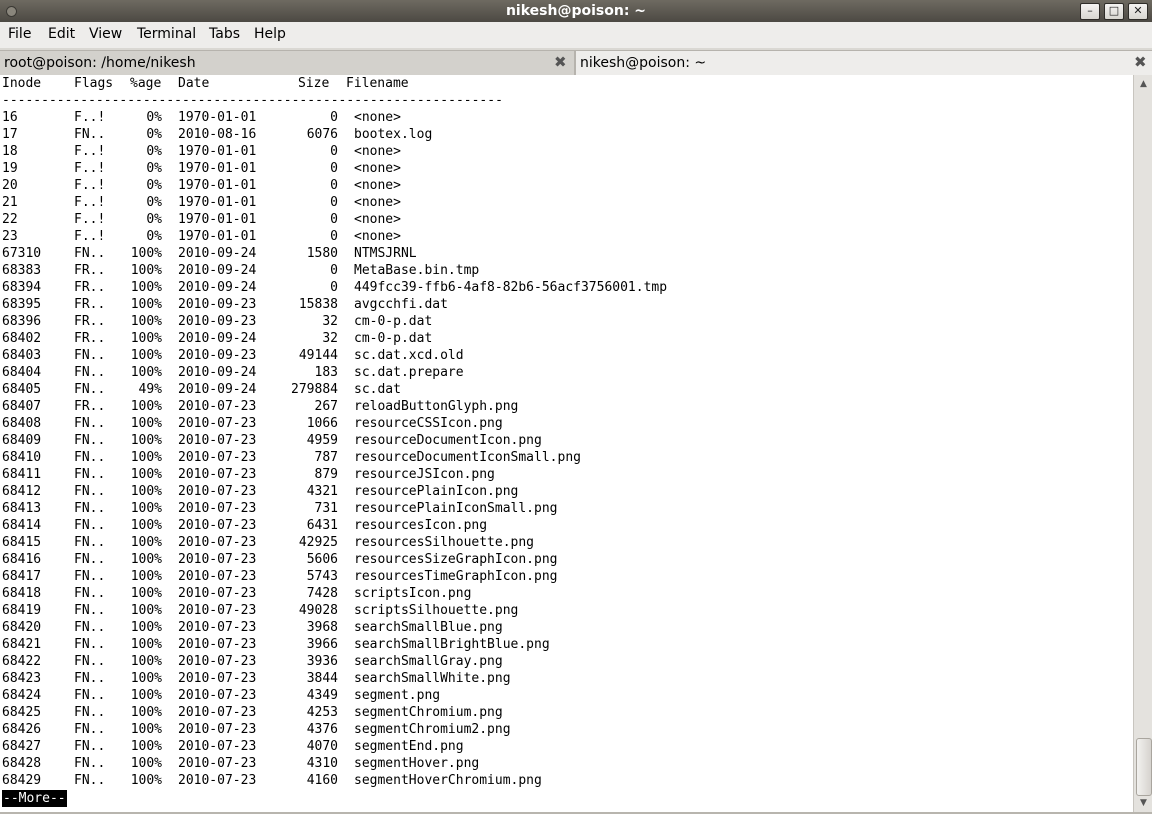 The height and width of the screenshot is (814, 1152). Describe the element at coordinates (1138, 11) in the screenshot. I see `close-window-button: ✕` at that location.